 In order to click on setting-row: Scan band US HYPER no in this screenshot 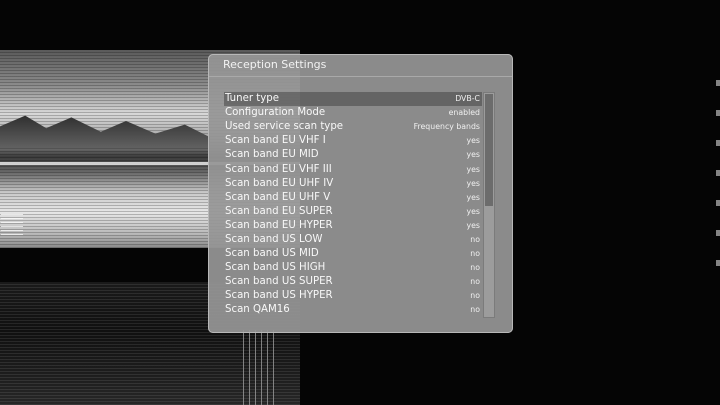, I will do `click(353, 296)`.